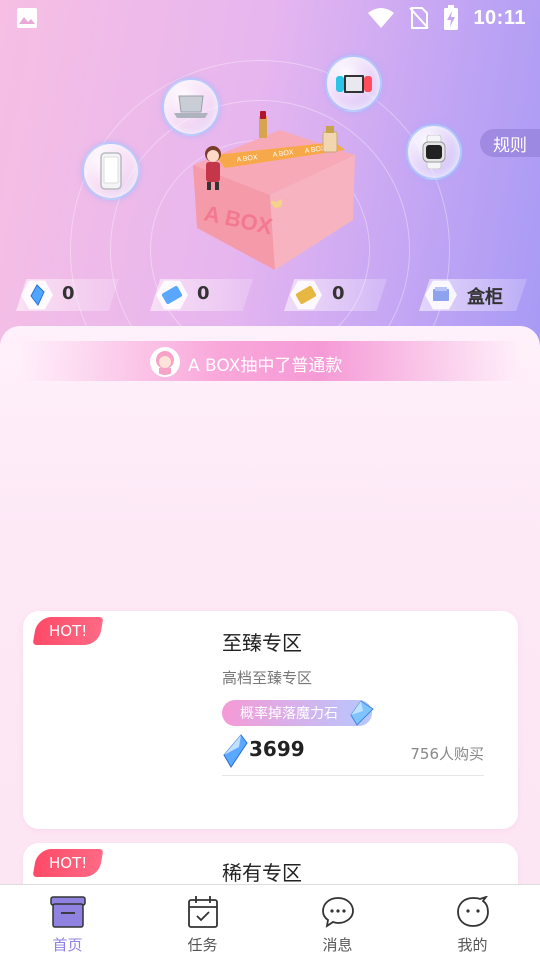  I want to click on card-subtitle: 高档至臻专区, so click(267, 678).